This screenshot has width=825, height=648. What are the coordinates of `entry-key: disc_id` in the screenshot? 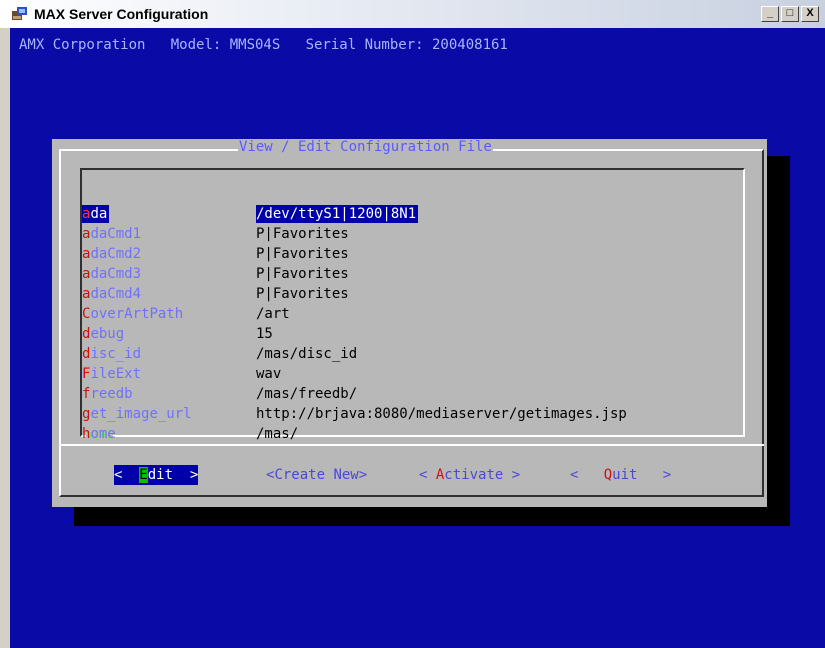 It's located at (111, 354).